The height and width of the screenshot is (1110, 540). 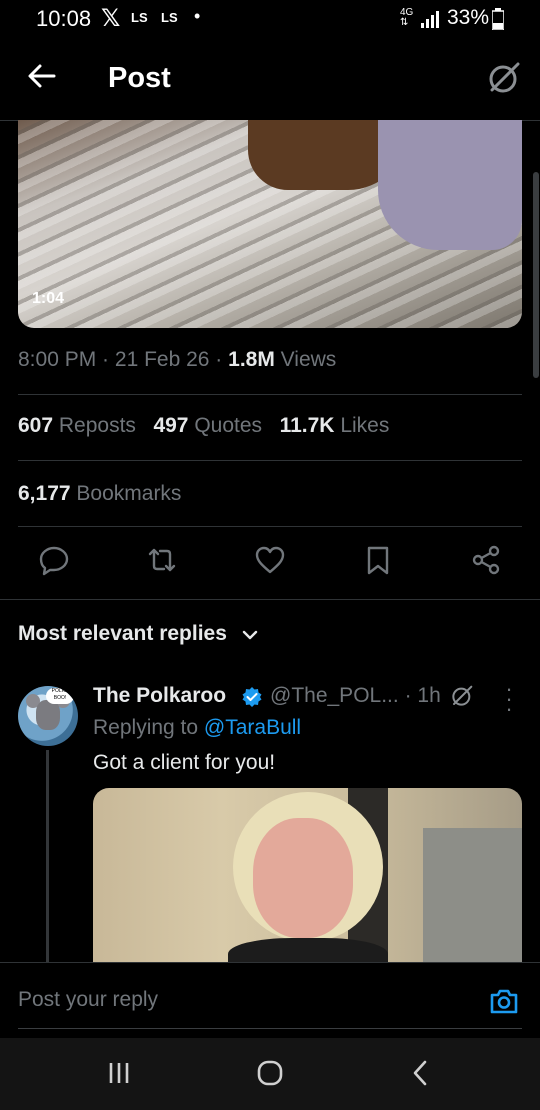 I want to click on system-navigation-bar, so click(x=270, y=1074).